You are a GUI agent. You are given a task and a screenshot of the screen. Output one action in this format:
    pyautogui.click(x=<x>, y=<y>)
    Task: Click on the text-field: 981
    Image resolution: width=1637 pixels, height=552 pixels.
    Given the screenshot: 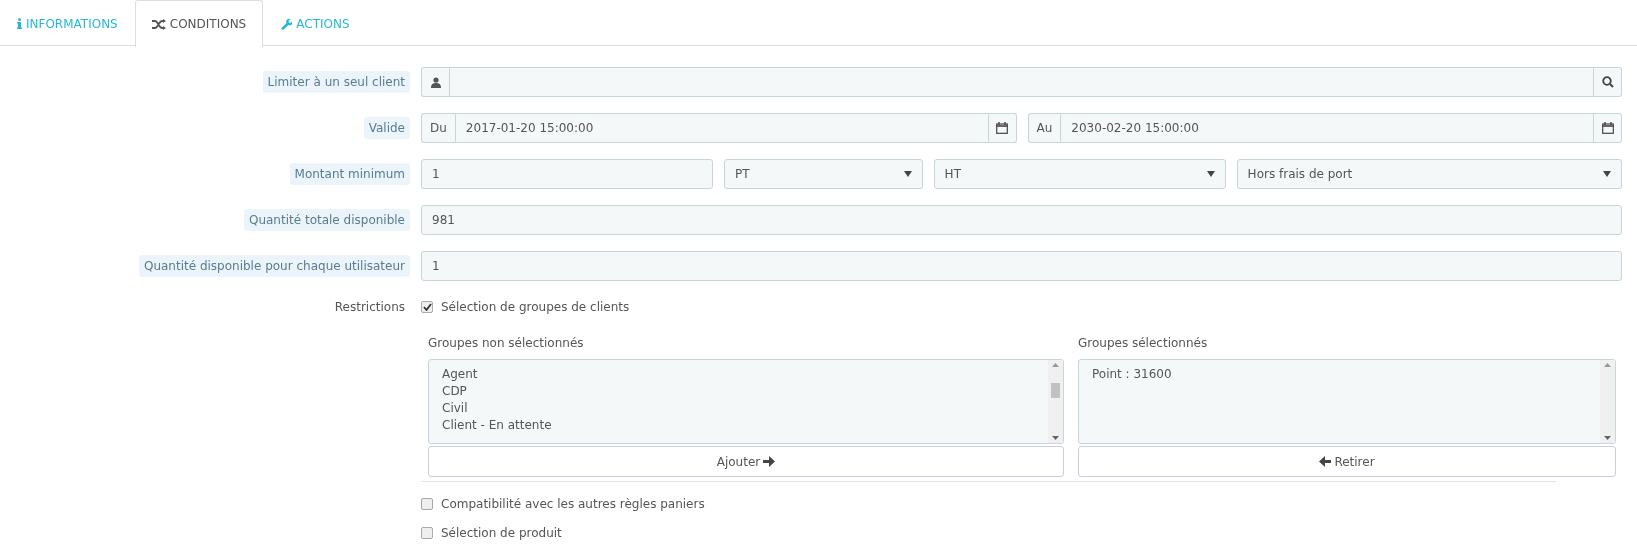 What is the action you would take?
    pyautogui.click(x=1021, y=220)
    